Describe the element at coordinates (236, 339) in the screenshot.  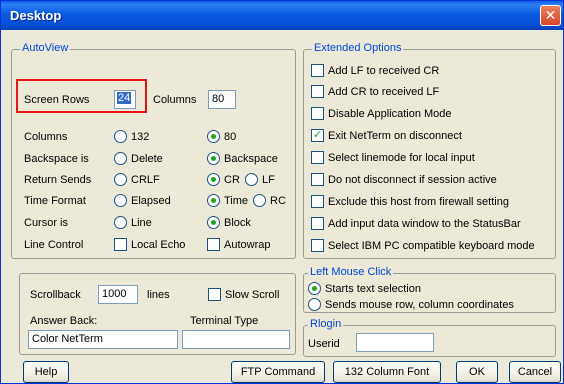
I see `terminal-type-input` at that location.